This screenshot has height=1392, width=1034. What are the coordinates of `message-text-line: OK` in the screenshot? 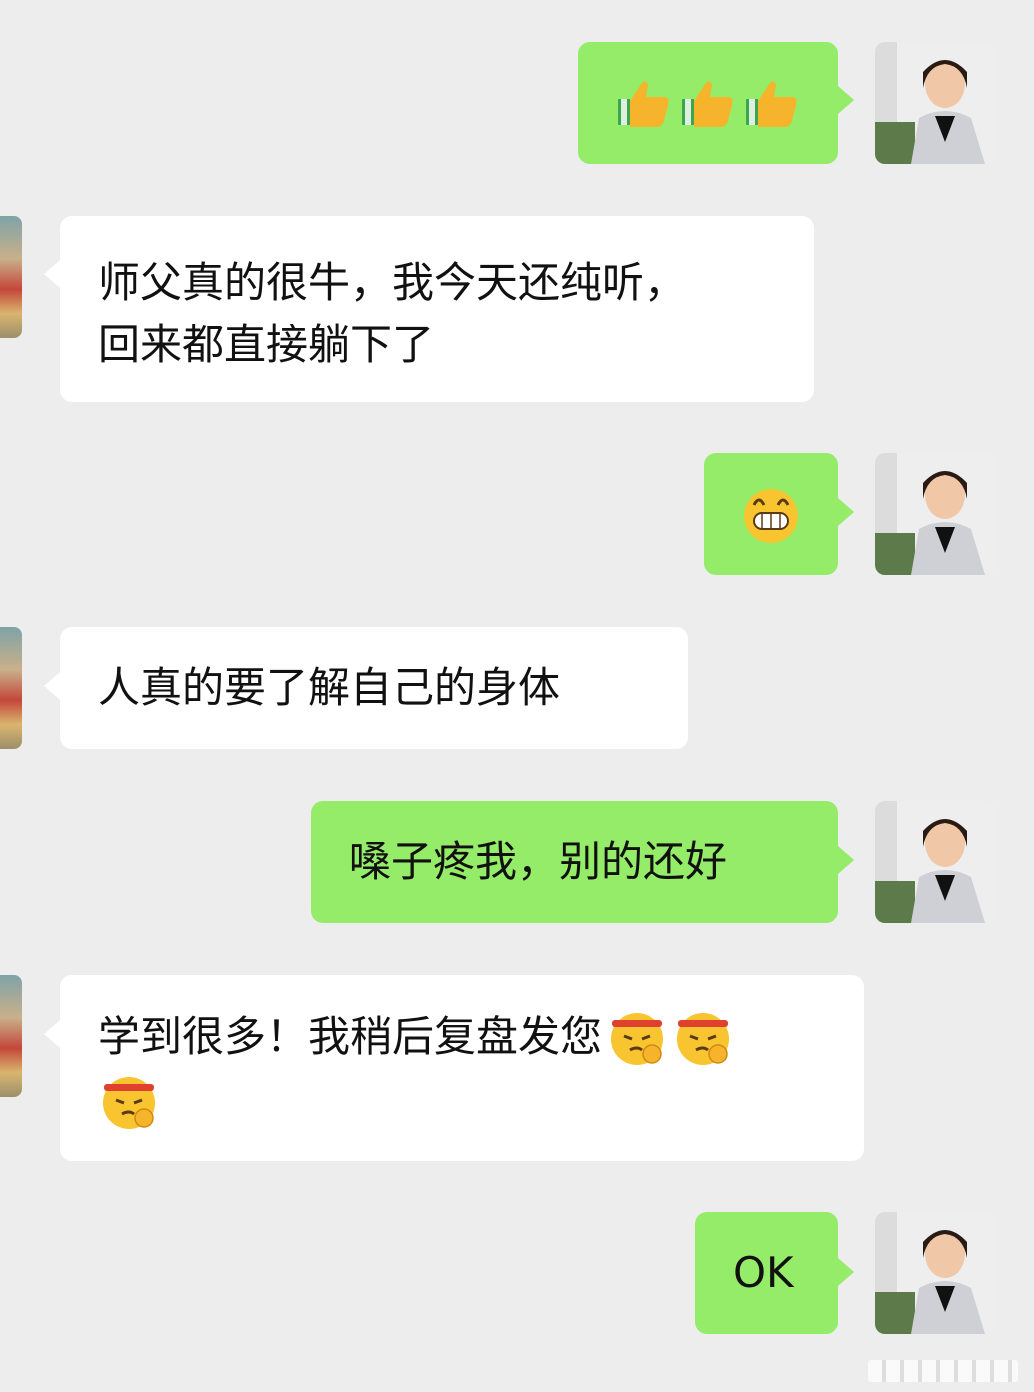 It's located at (763, 1272).